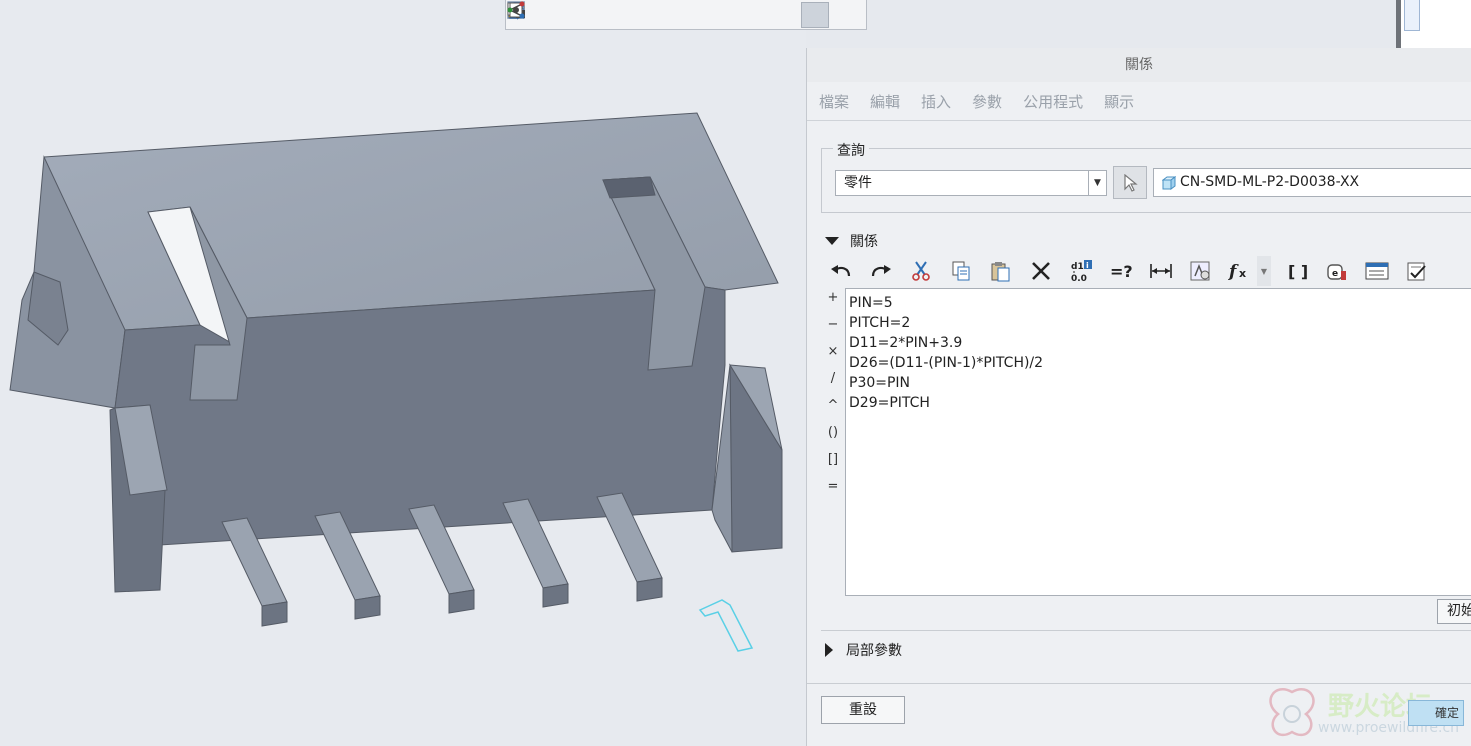  I want to click on sort-relations-icon, so click(1201, 271).